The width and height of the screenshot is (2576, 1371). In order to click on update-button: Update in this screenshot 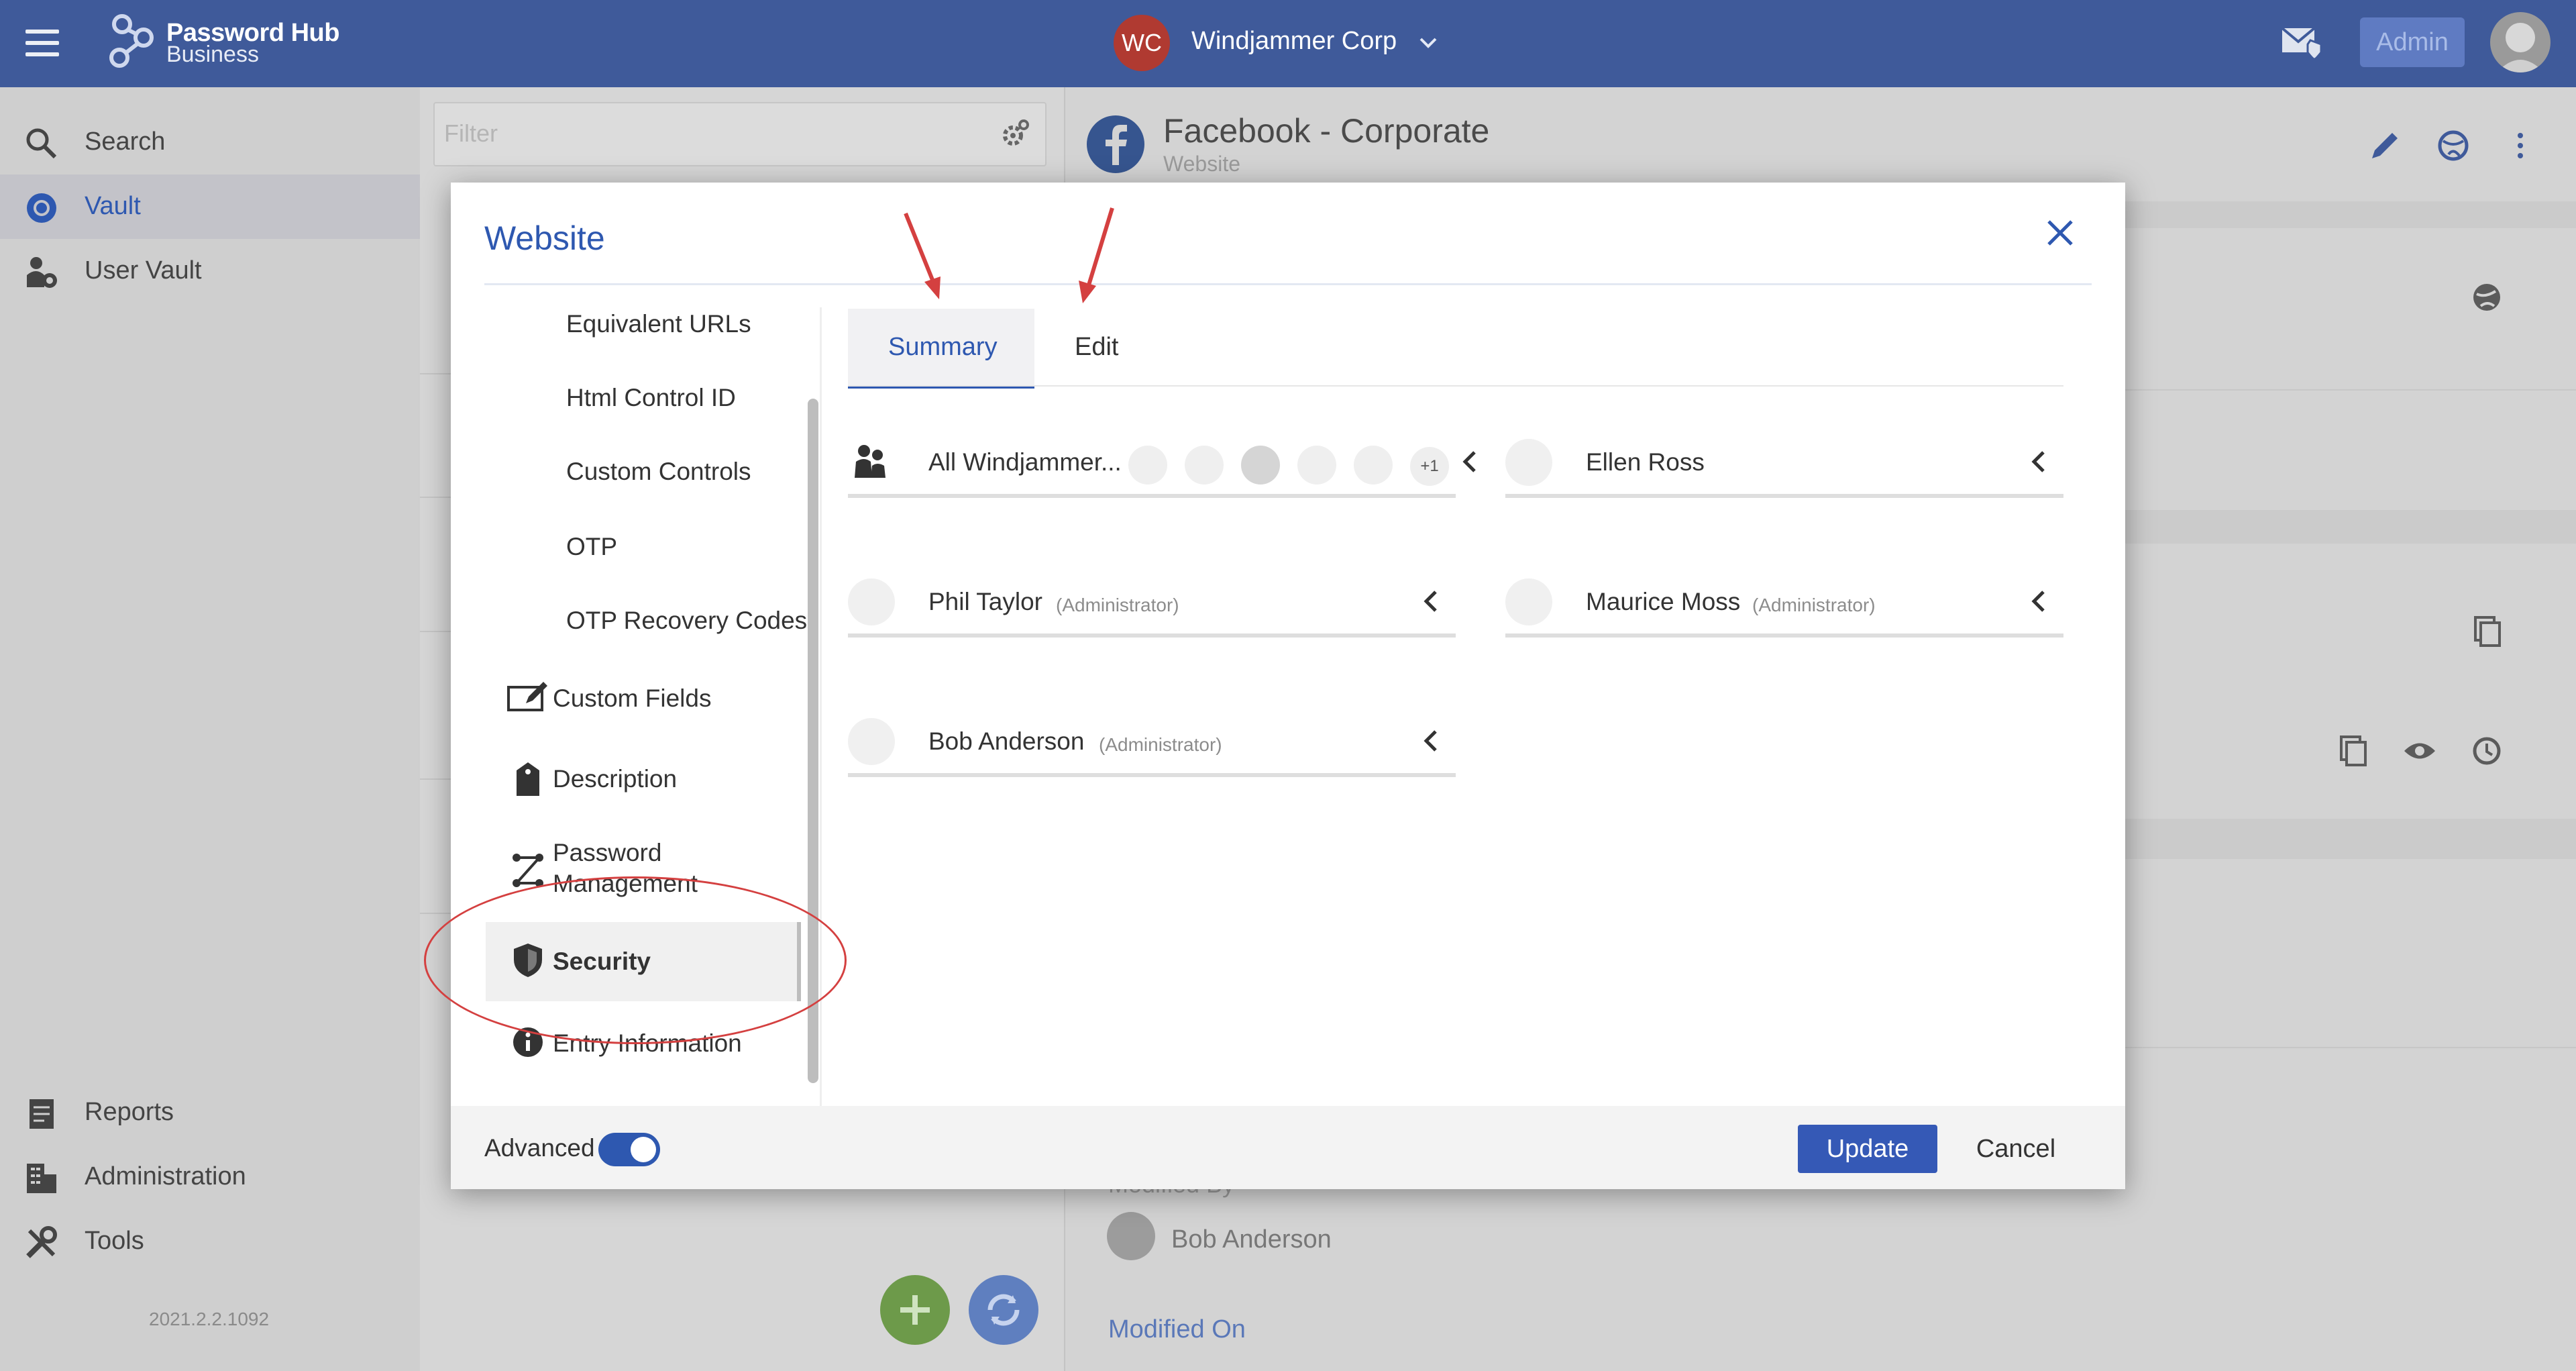, I will do `click(1867, 1149)`.